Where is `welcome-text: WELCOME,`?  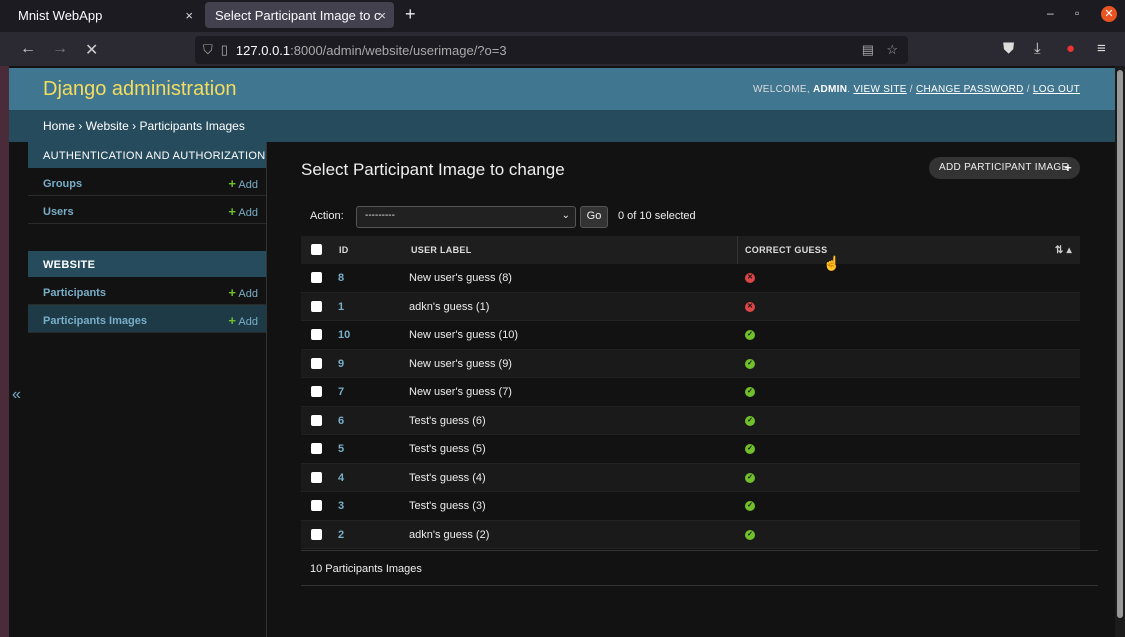
welcome-text: WELCOME, is located at coordinates (781, 89).